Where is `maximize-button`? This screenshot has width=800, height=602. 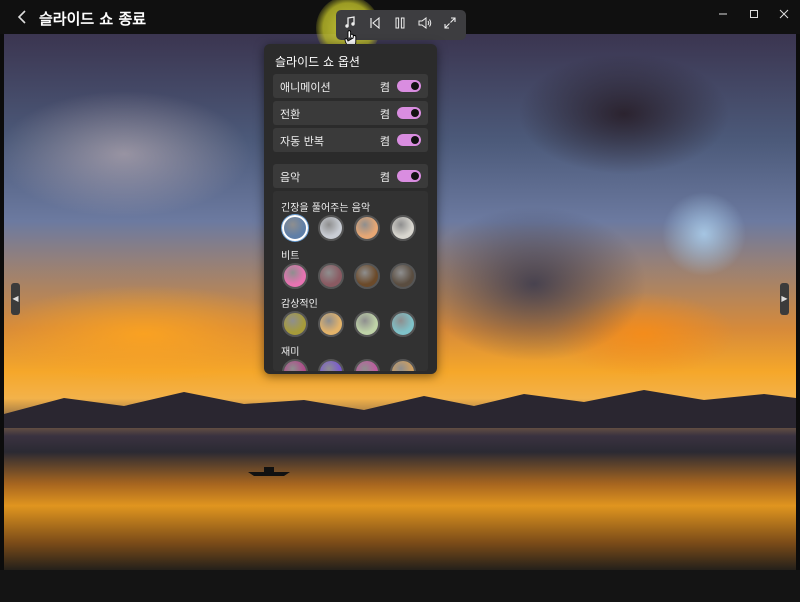 maximize-button is located at coordinates (754, 15).